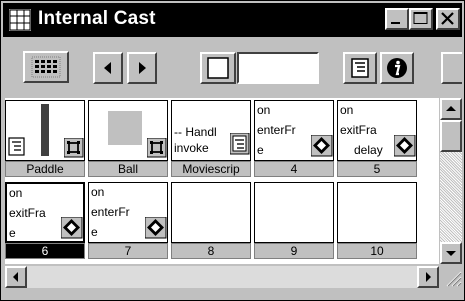  I want to click on triangle-left-icon, so click(107, 68).